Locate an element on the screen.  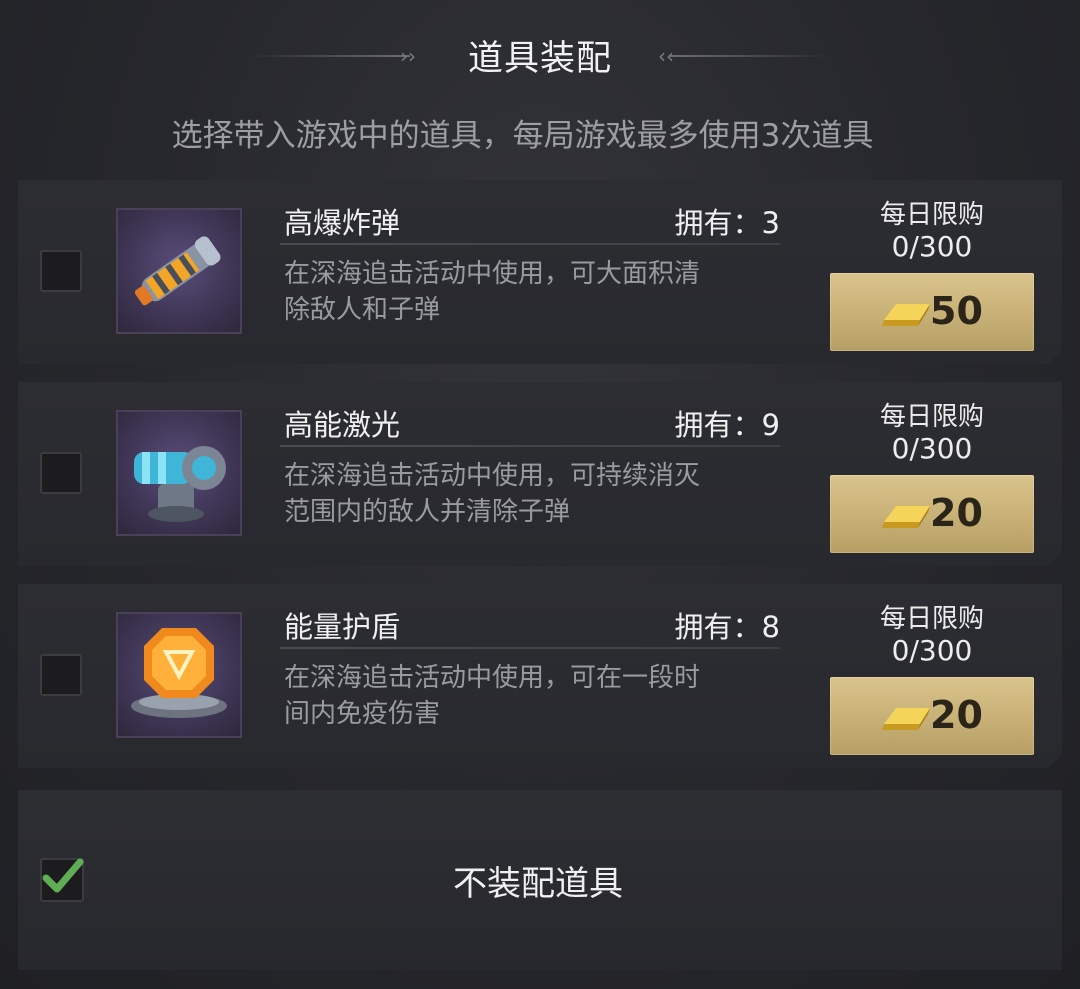
laser-icon is located at coordinates (179, 473).